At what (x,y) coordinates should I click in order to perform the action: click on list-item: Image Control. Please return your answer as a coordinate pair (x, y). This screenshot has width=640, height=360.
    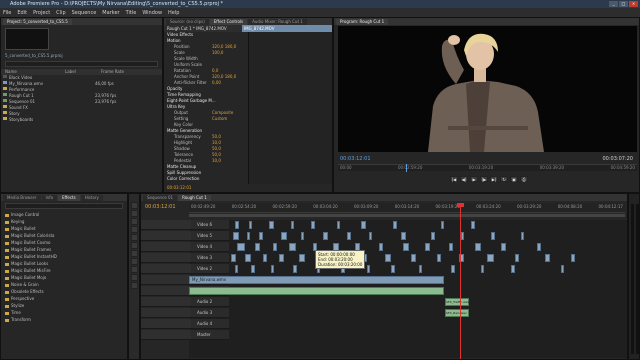
    Looking at the image, I should click on (64, 214).